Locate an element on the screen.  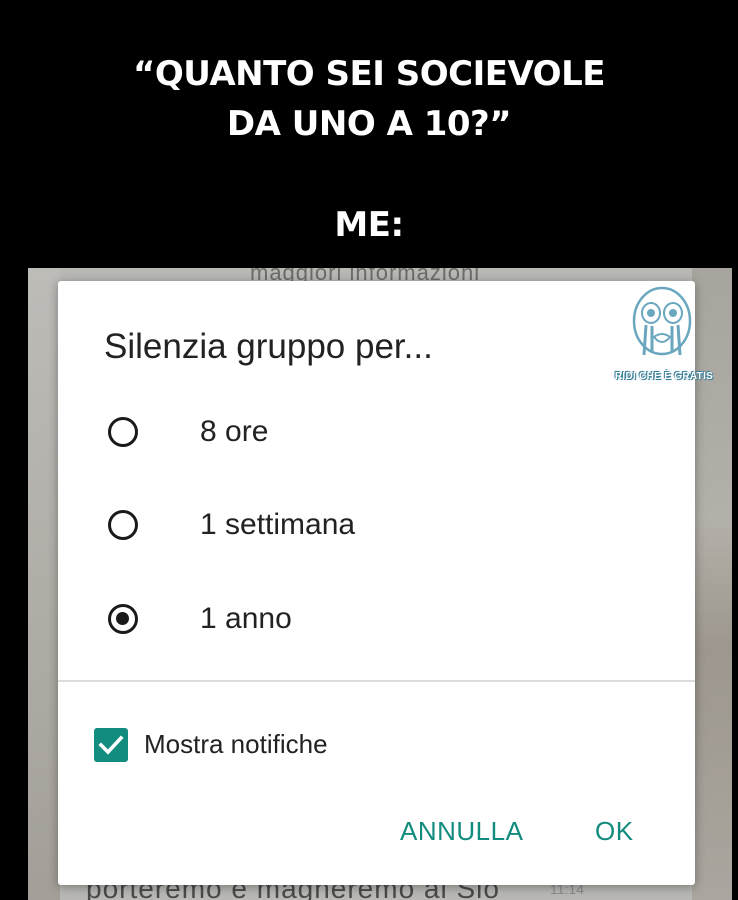
option-1-year: 1 anno is located at coordinates (384, 620).